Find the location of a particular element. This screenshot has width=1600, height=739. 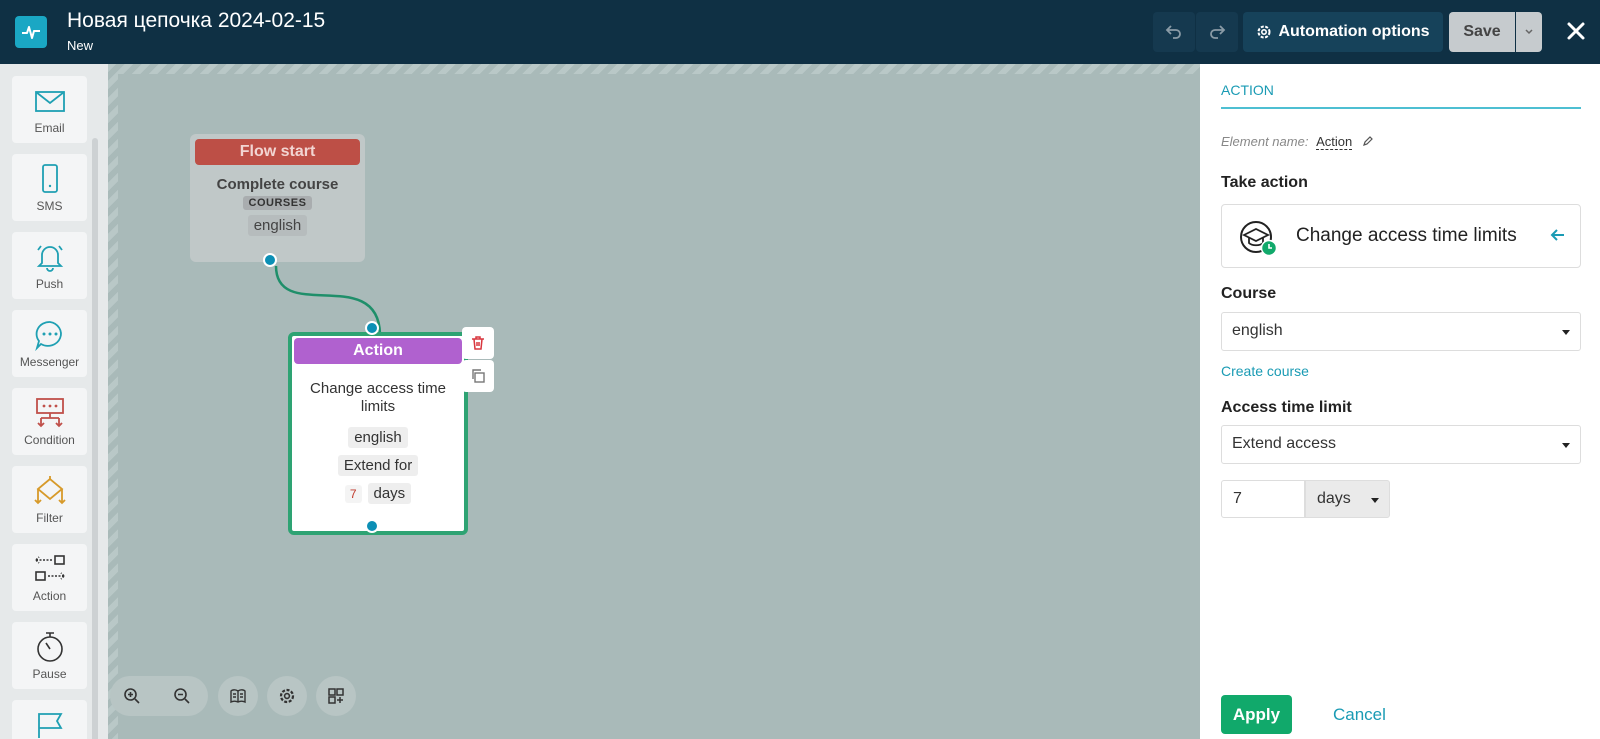

take-action-label: Take action is located at coordinates (1264, 182).